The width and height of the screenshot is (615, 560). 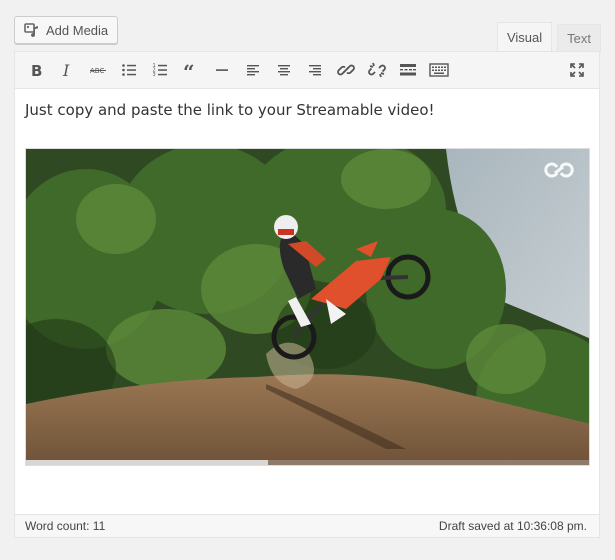 I want to click on align-left-icon, so click(x=253, y=70).